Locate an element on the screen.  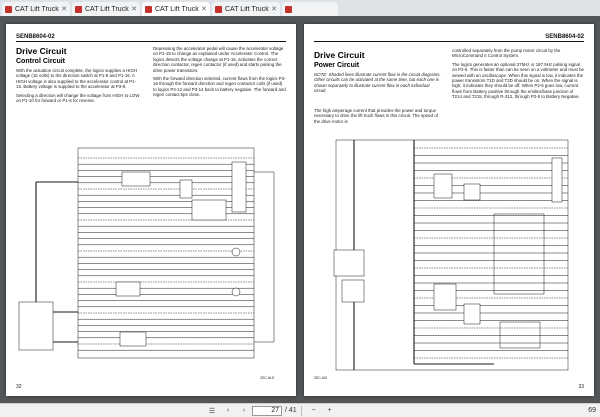
minus-icon: − is located at coordinates (314, 411).